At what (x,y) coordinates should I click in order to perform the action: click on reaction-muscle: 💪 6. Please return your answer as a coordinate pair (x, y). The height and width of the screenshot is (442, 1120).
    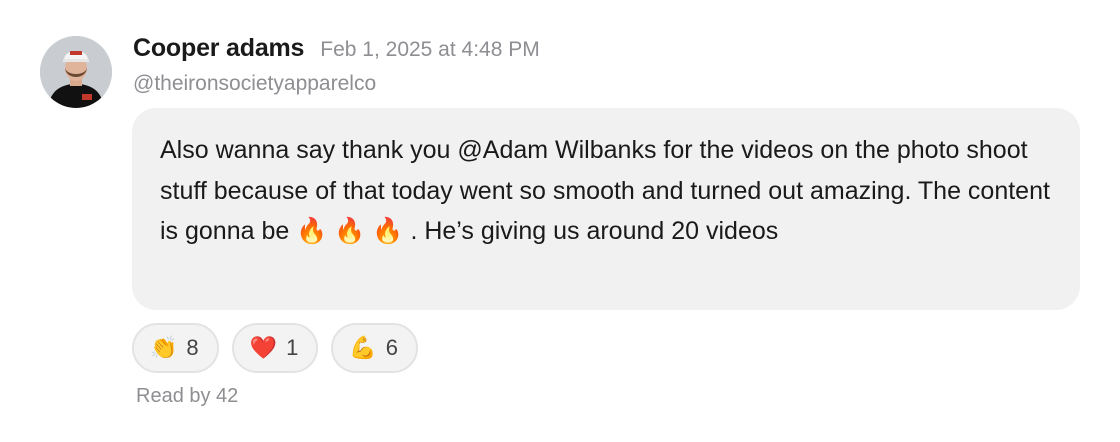
    Looking at the image, I should click on (374, 348).